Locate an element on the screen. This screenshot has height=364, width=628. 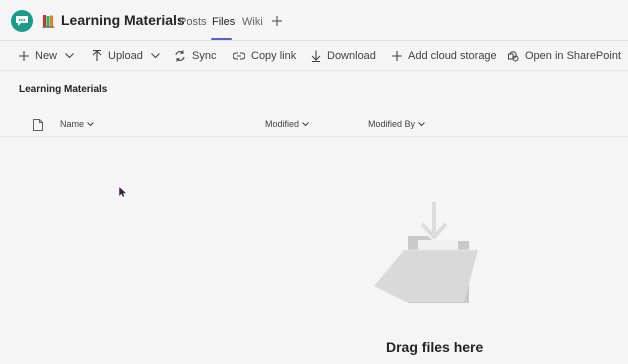
add-cloud-storage-button: Add cloud storage is located at coordinates (444, 56).